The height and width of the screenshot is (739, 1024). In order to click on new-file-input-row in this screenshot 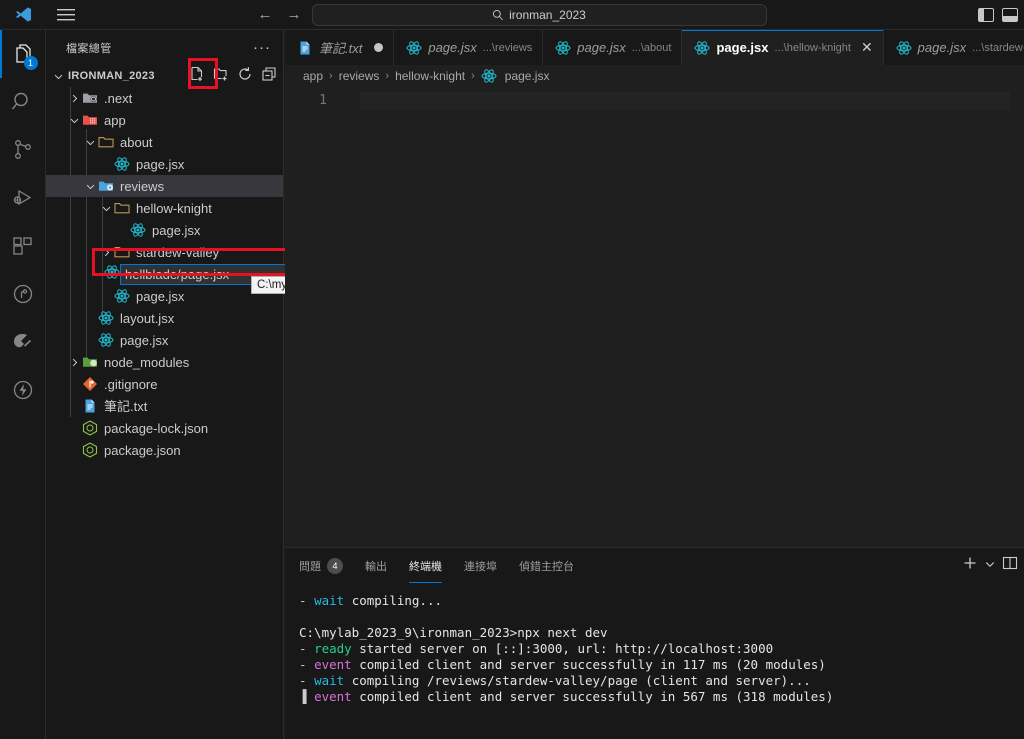, I will do `click(169, 274)`.